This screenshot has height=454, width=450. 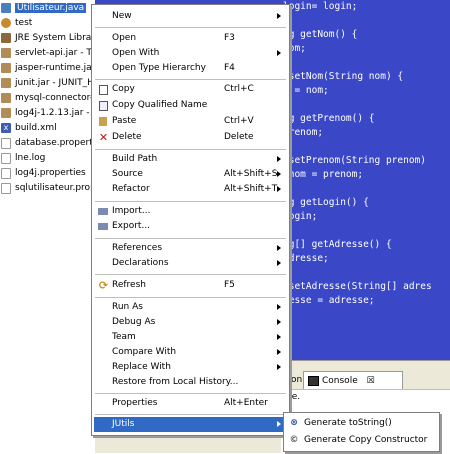 I want to click on menu-item-refresh: ⟳ Refresh F5, so click(x=190, y=285).